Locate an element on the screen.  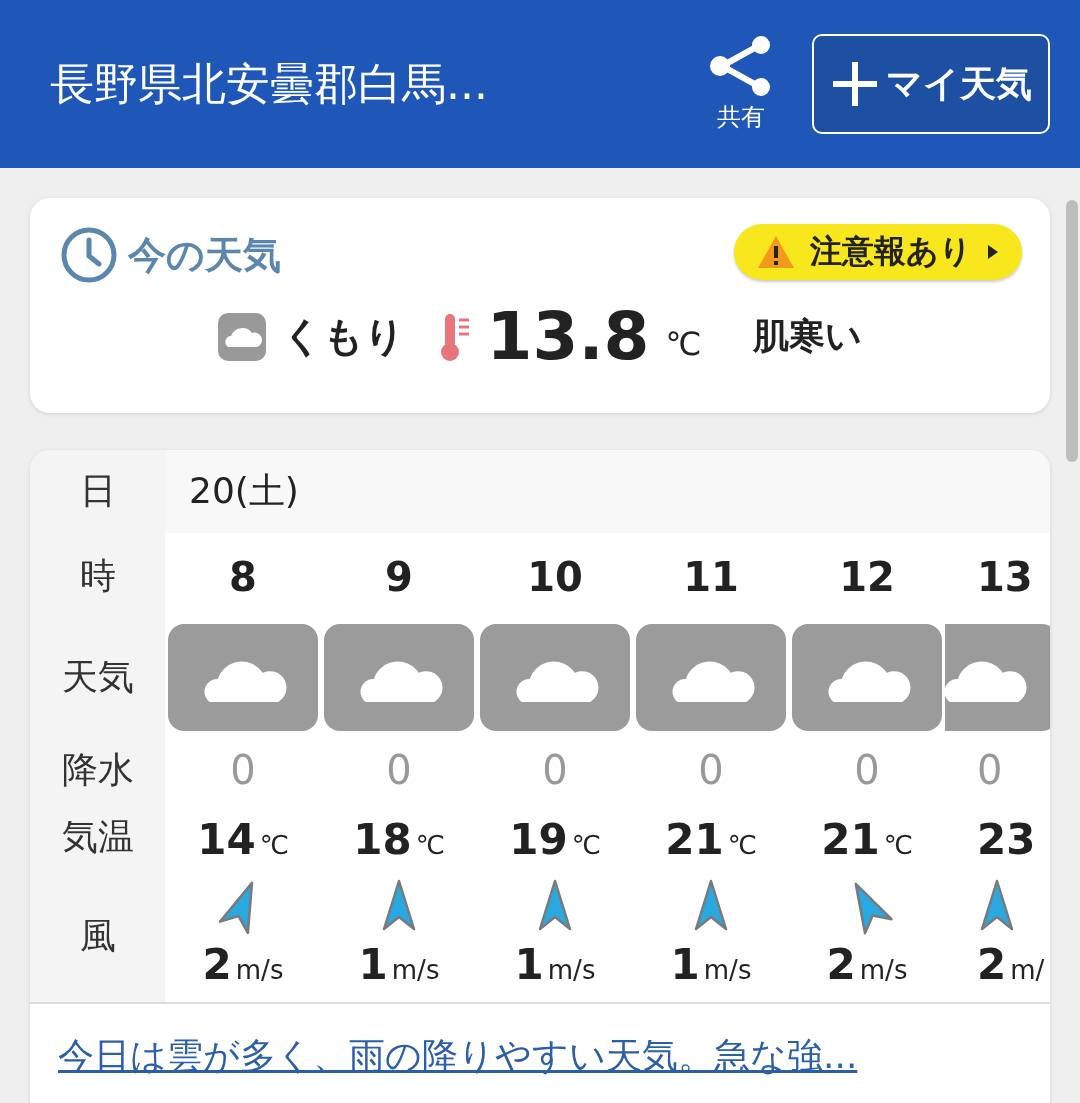
hour-label: 10 is located at coordinates (555, 576).